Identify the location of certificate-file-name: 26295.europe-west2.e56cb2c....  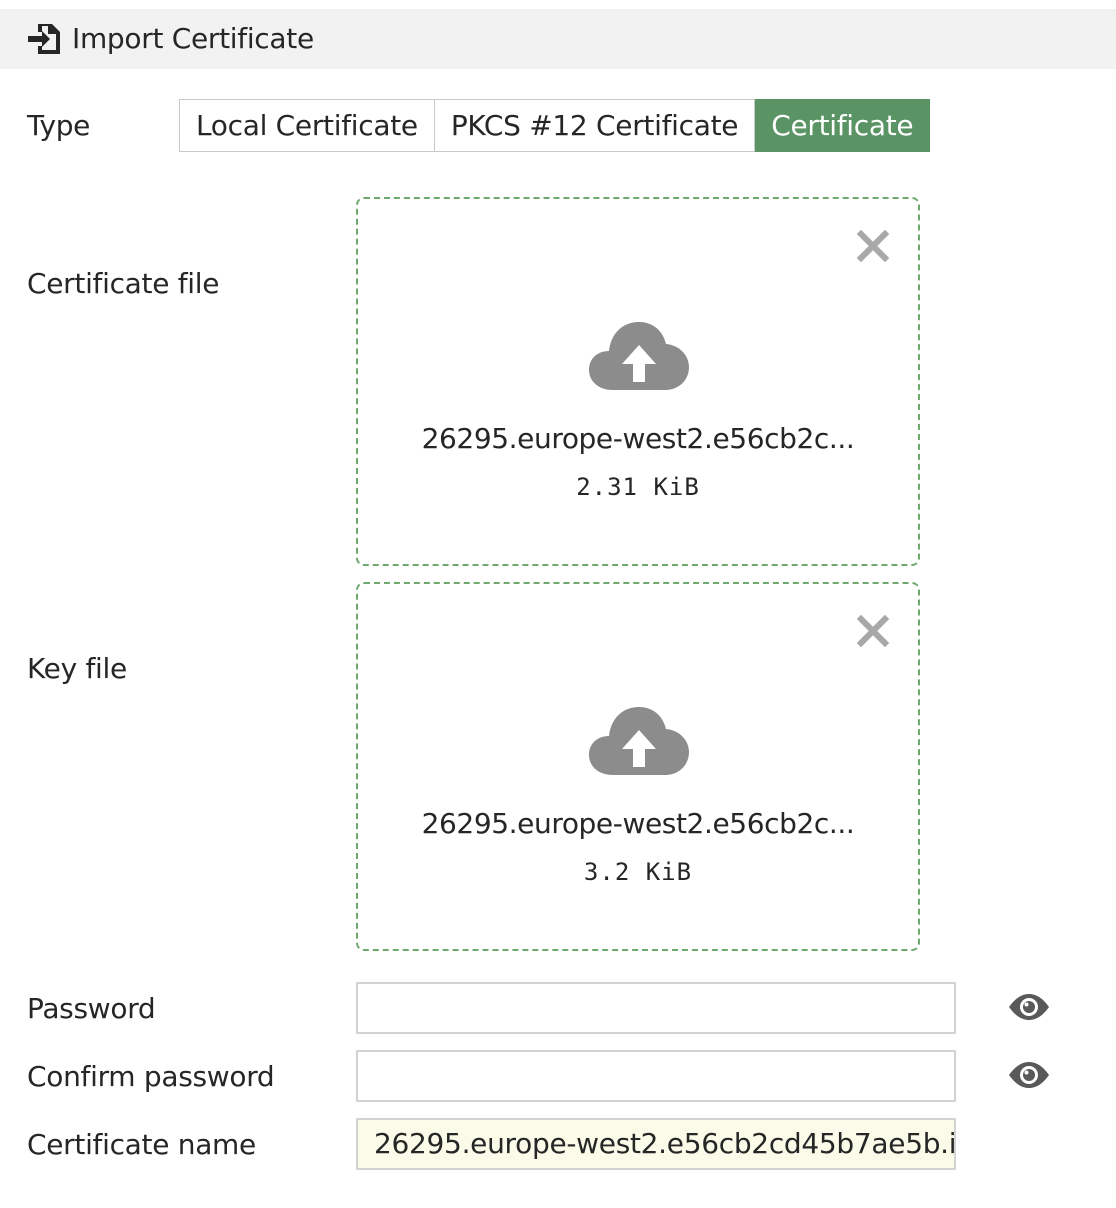
(638, 438).